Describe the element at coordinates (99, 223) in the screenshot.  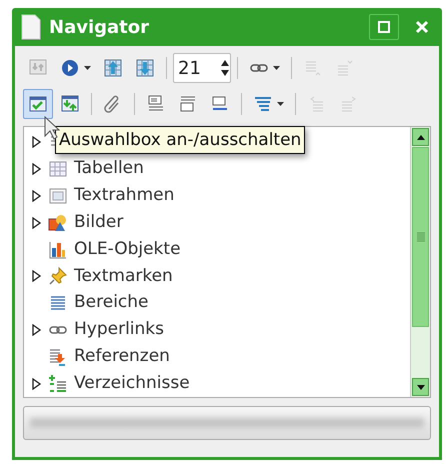
I see `tree-item: Bilder` at that location.